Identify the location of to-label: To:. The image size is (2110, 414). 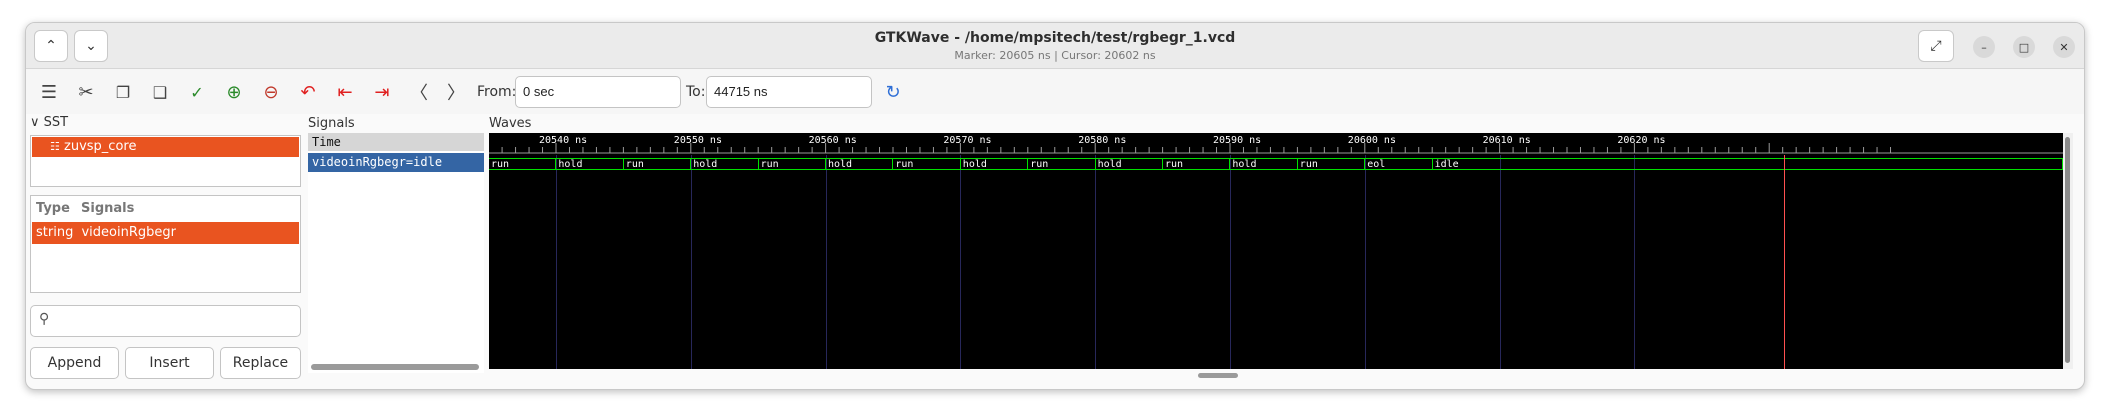
(696, 92).